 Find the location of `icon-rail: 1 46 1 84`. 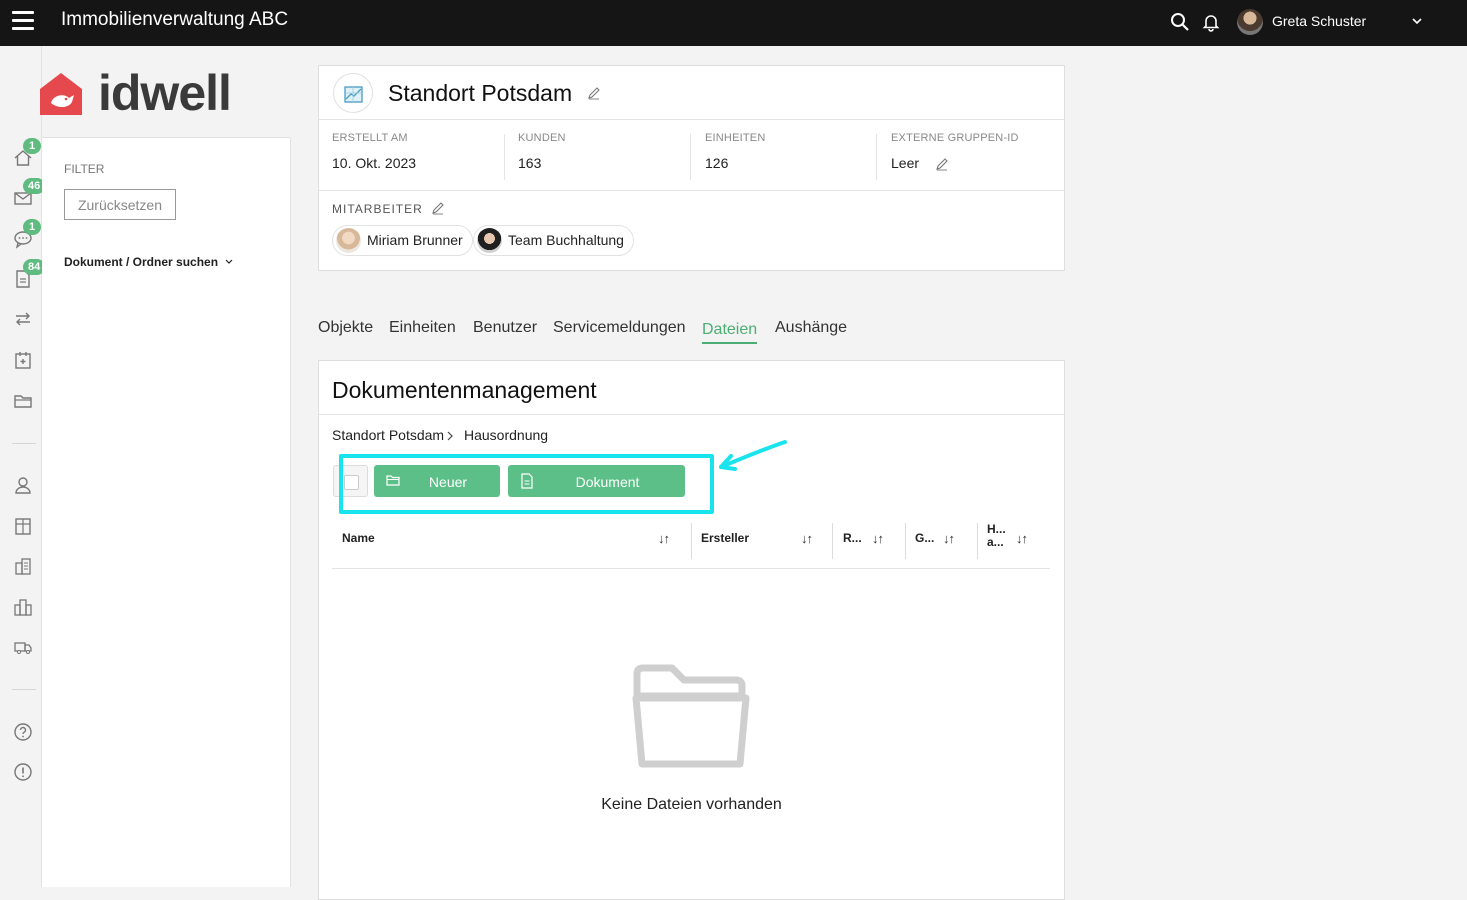

icon-rail: 1 46 1 84 is located at coordinates (25, 466).